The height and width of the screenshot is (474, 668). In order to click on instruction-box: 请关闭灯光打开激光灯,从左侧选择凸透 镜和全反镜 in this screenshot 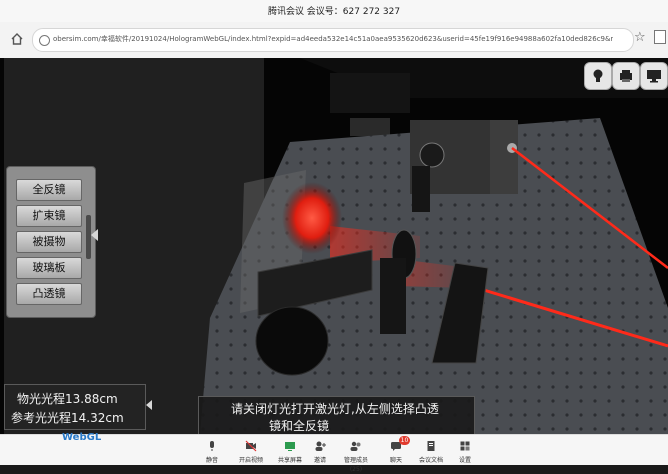, I will do `click(336, 415)`.